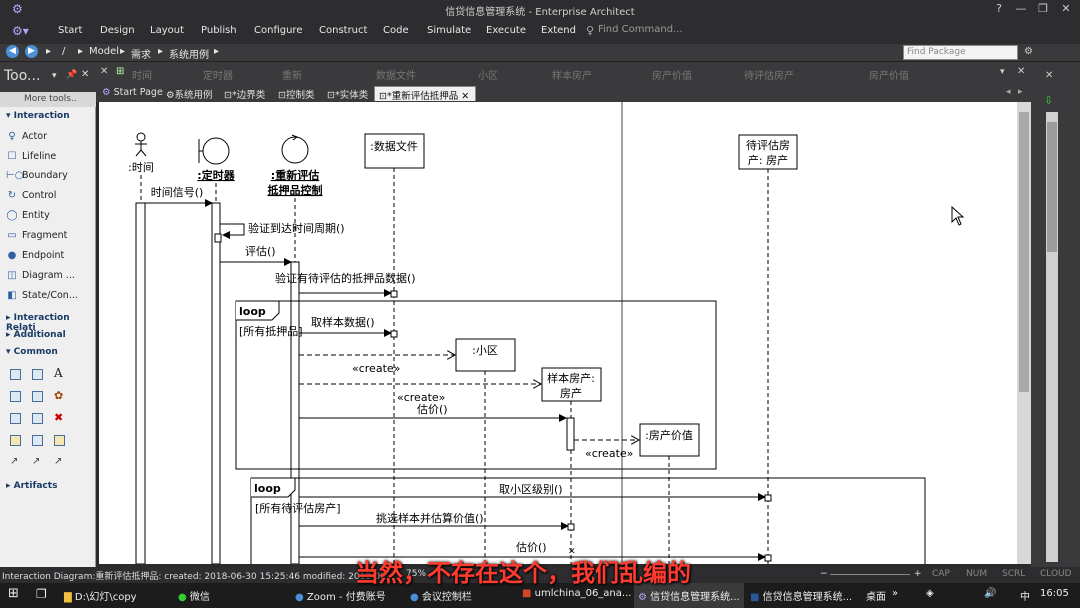 The height and width of the screenshot is (608, 1080). What do you see at coordinates (606, 450) in the screenshot?
I see `message-create-value: «create»` at bounding box center [606, 450].